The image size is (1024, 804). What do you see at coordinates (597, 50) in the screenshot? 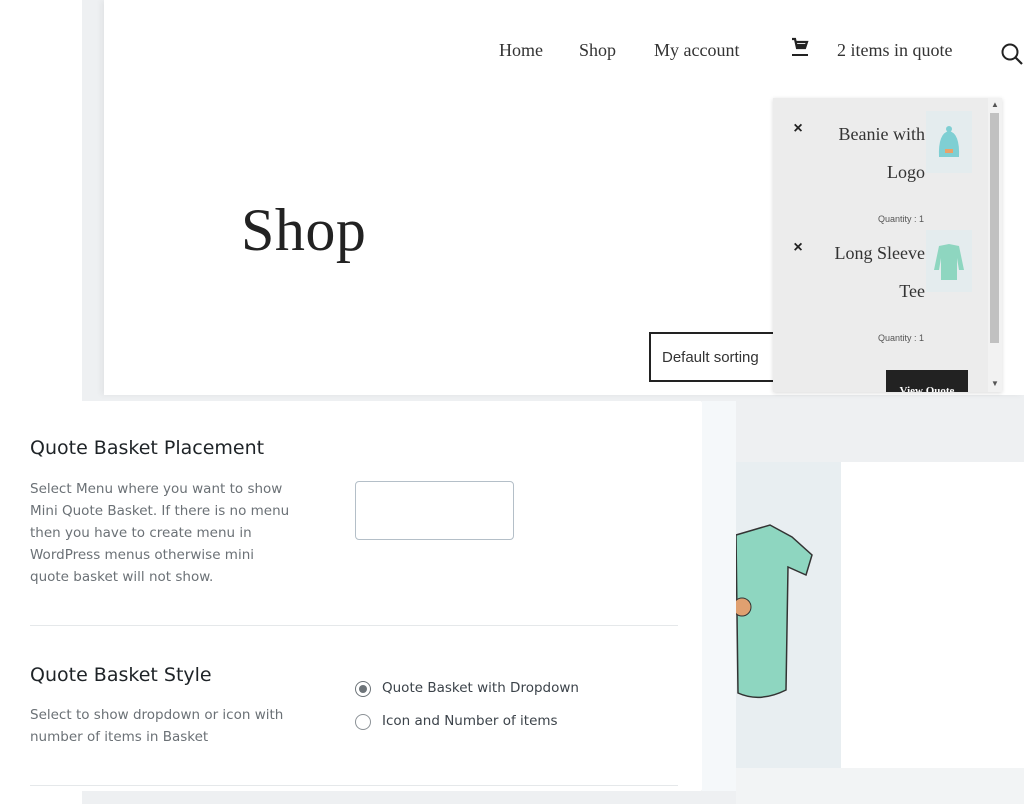
I see `nav-shop: Shop` at bounding box center [597, 50].